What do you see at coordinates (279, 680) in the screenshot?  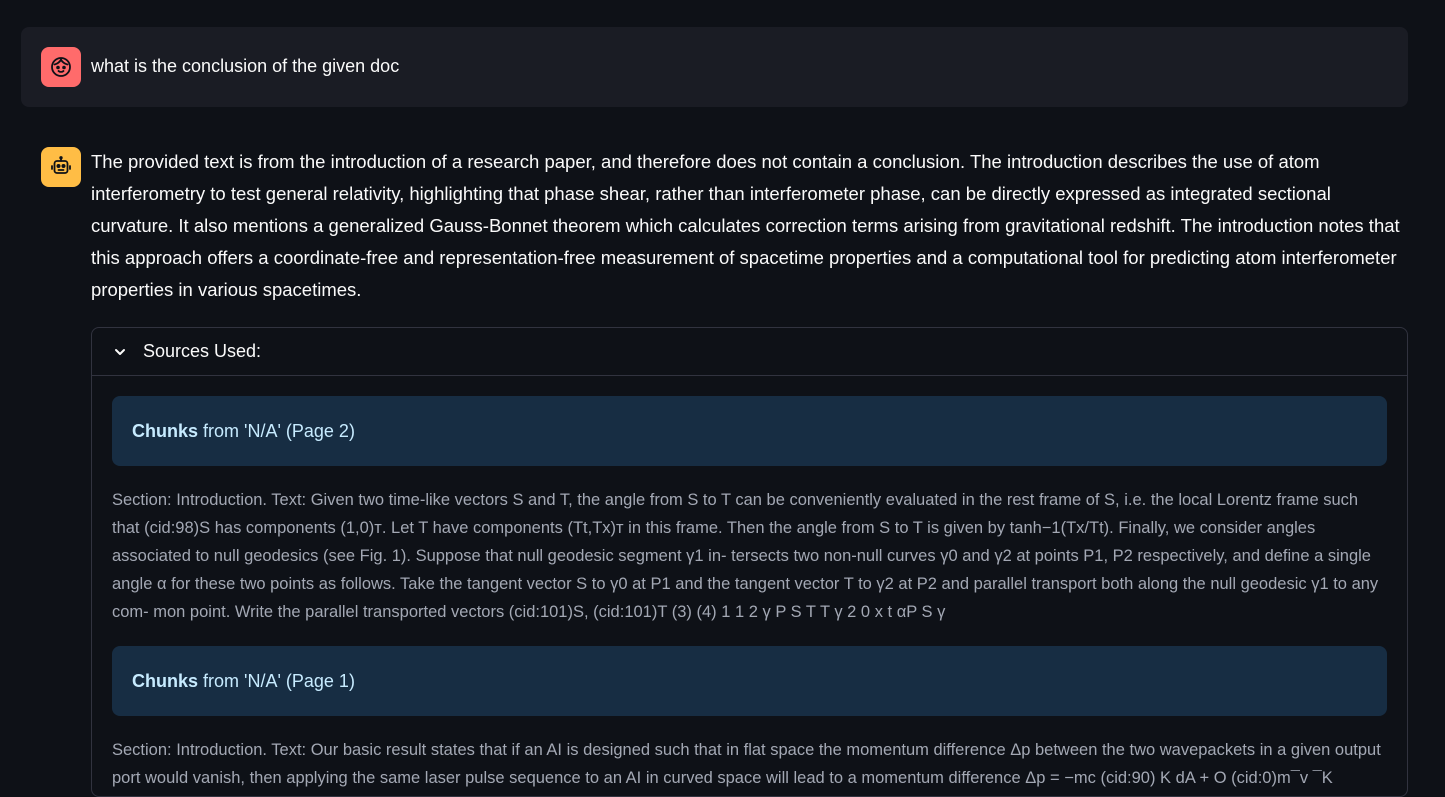 I see `chunk-header-source: from 'N/A' (Page 1)` at bounding box center [279, 680].